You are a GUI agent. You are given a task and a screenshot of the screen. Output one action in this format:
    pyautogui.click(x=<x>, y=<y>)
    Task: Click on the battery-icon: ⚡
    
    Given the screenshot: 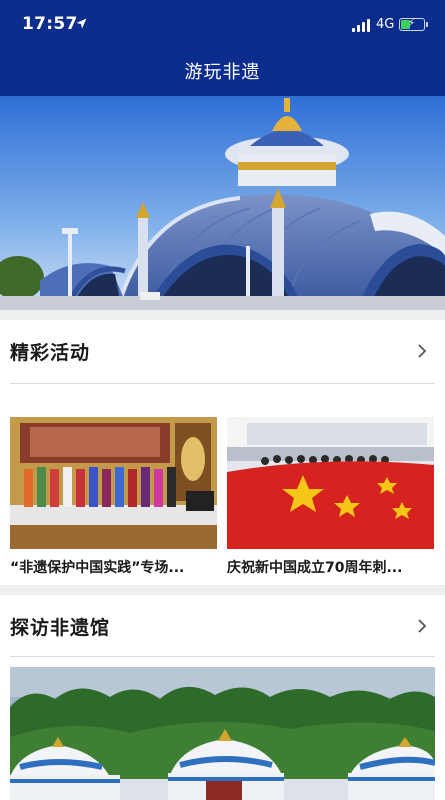 What is the action you would take?
    pyautogui.click(x=413, y=24)
    